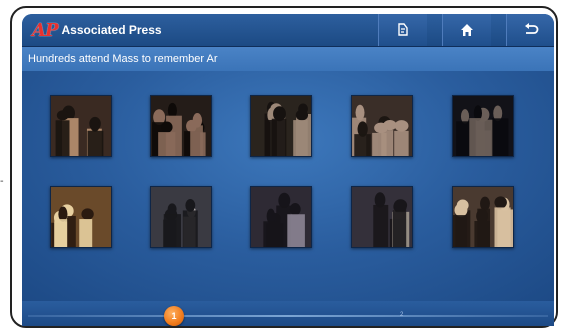  What do you see at coordinates (111, 30) in the screenshot?
I see `app-title: Associated Press` at bounding box center [111, 30].